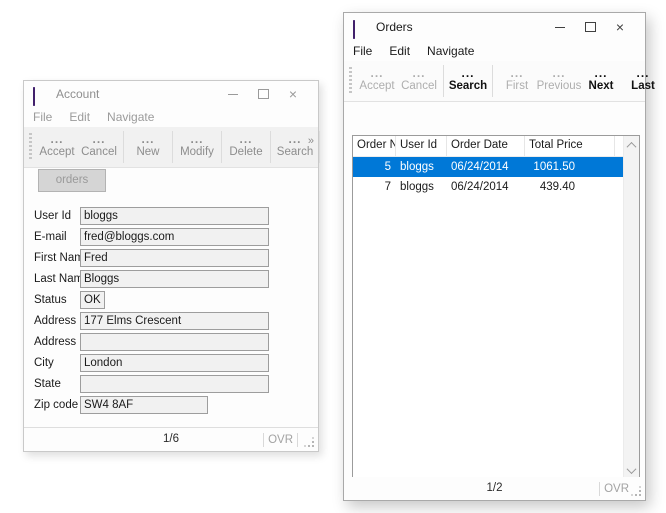 Image resolution: width=666 pixels, height=513 pixels. I want to click on field-input-e-mail: fred@bloggs.com, so click(174, 237).